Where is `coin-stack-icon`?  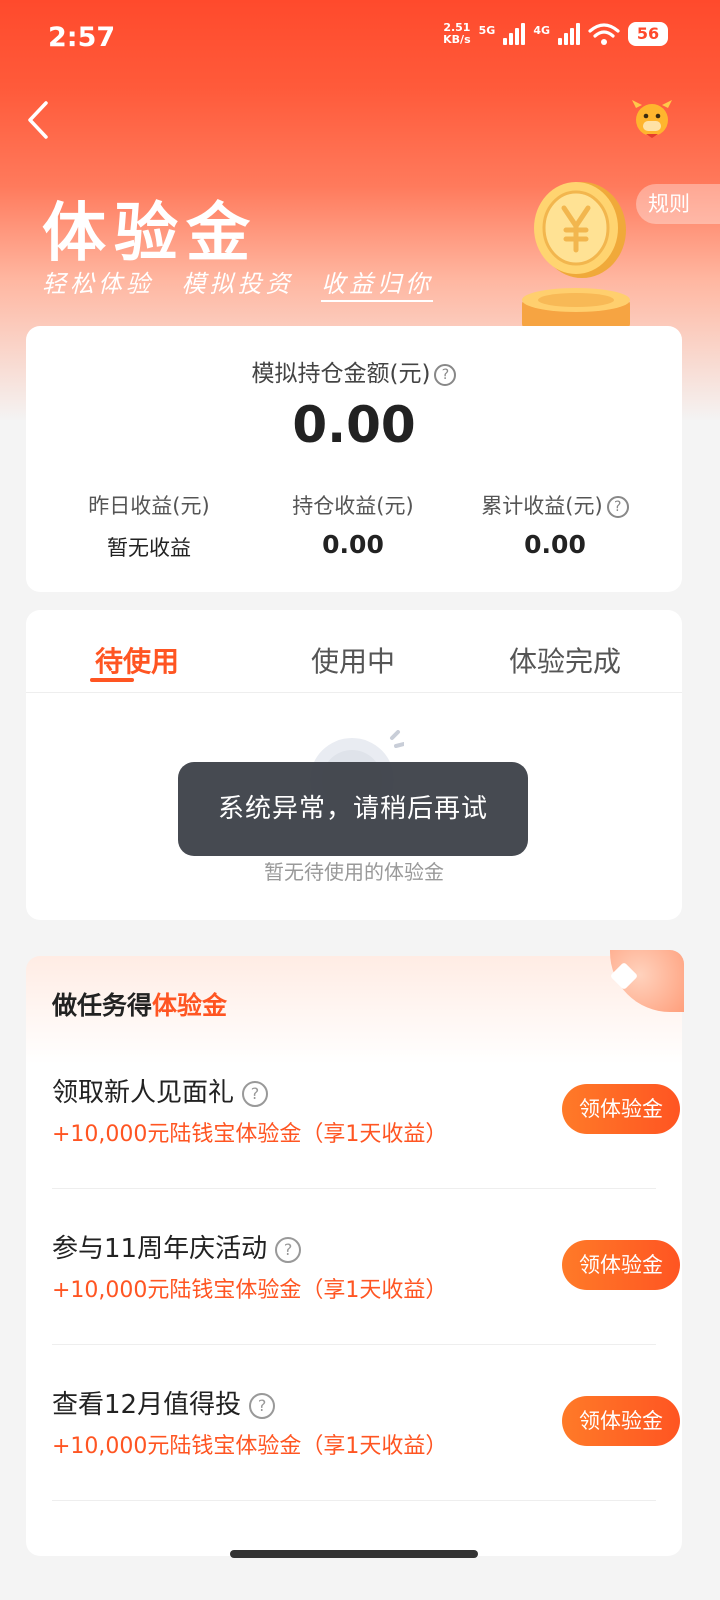
coin-stack-icon is located at coordinates (576, 308).